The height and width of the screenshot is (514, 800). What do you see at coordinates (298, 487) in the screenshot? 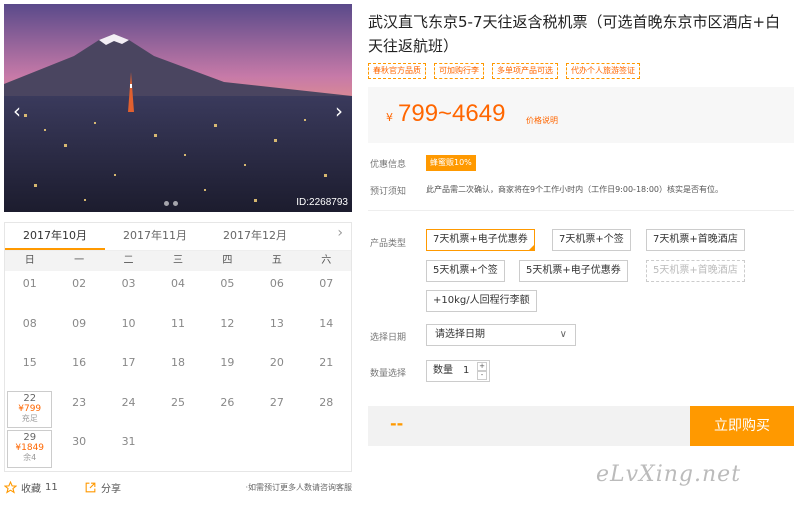
I see `consult-note: ·如需预订更多人数请咨询客服` at bounding box center [298, 487].